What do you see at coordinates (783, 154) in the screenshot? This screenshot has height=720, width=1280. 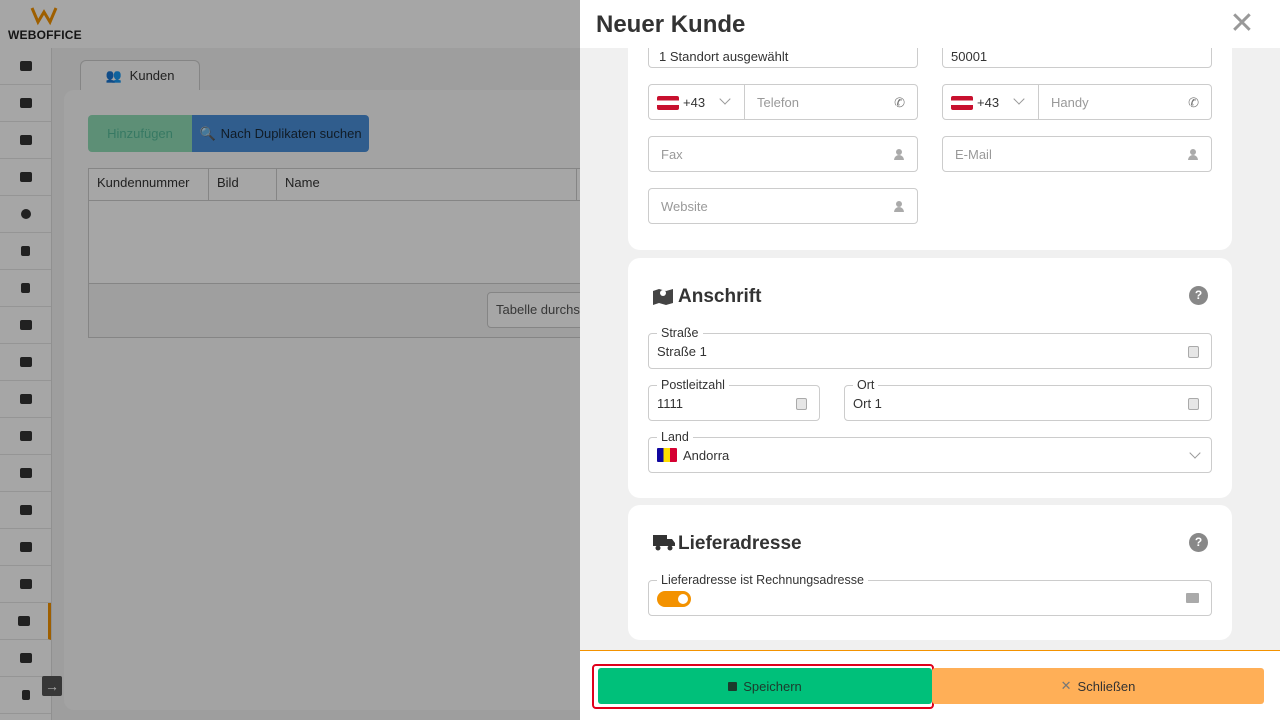 I see `fax-field: Fax` at bounding box center [783, 154].